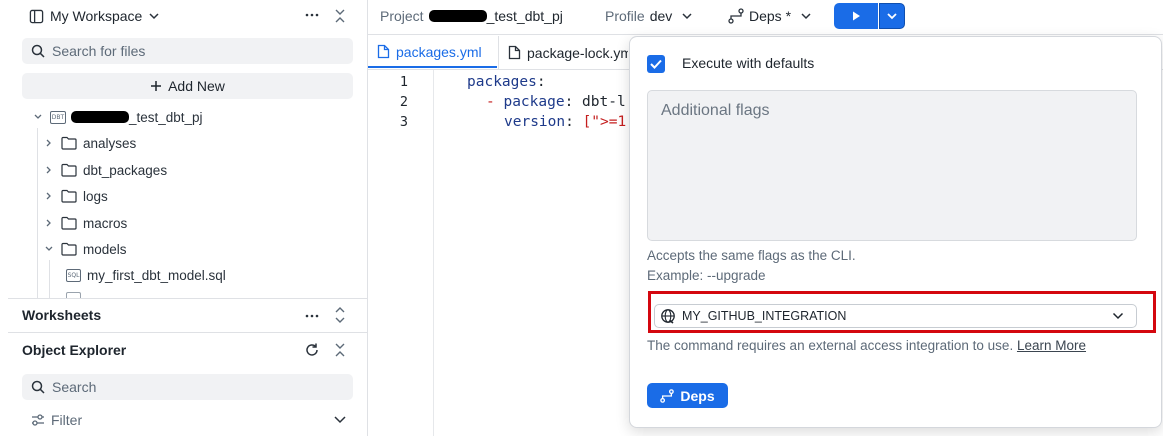 Image resolution: width=1163 pixels, height=436 pixels. I want to click on tab-package-lock-yml: package-lock.yml, so click(563, 52).